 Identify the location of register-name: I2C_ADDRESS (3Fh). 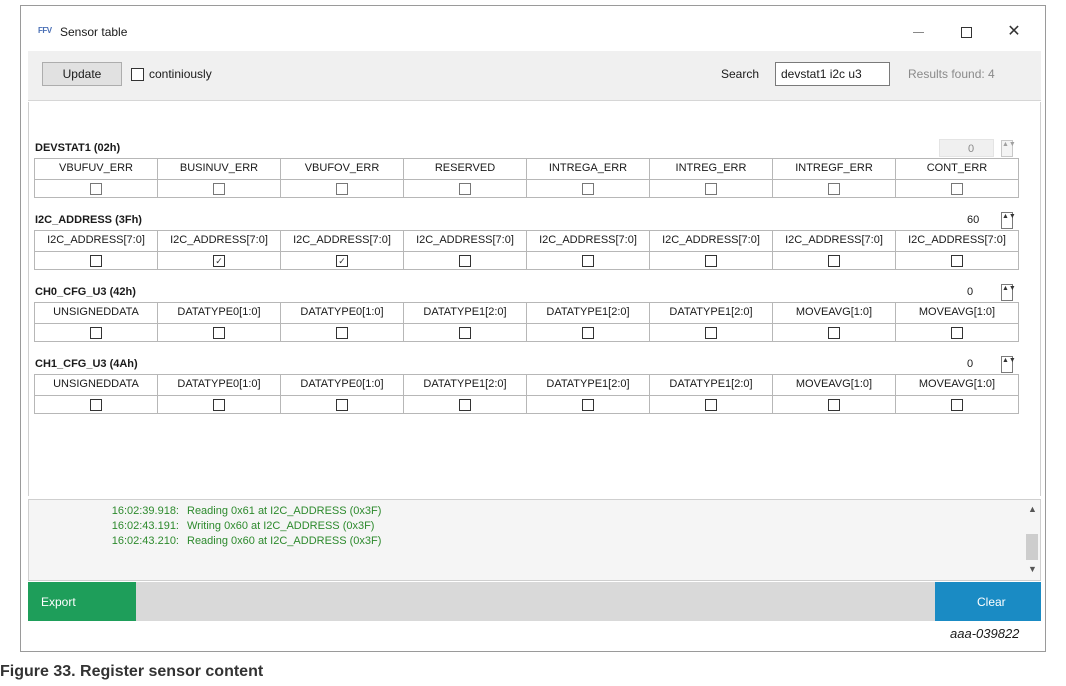
(88, 220).